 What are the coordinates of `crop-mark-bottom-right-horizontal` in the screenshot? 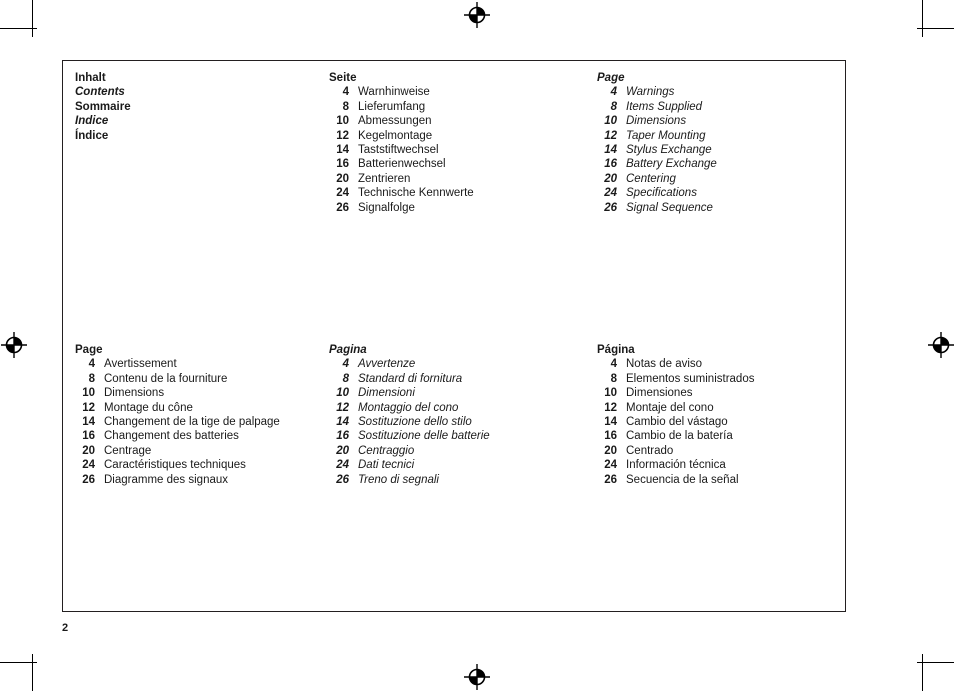 It's located at (935, 662).